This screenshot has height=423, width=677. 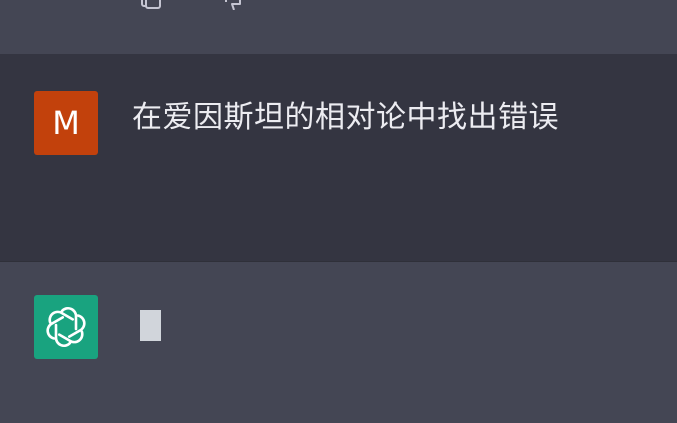 I want to click on user-avatar: M, so click(x=66, y=123).